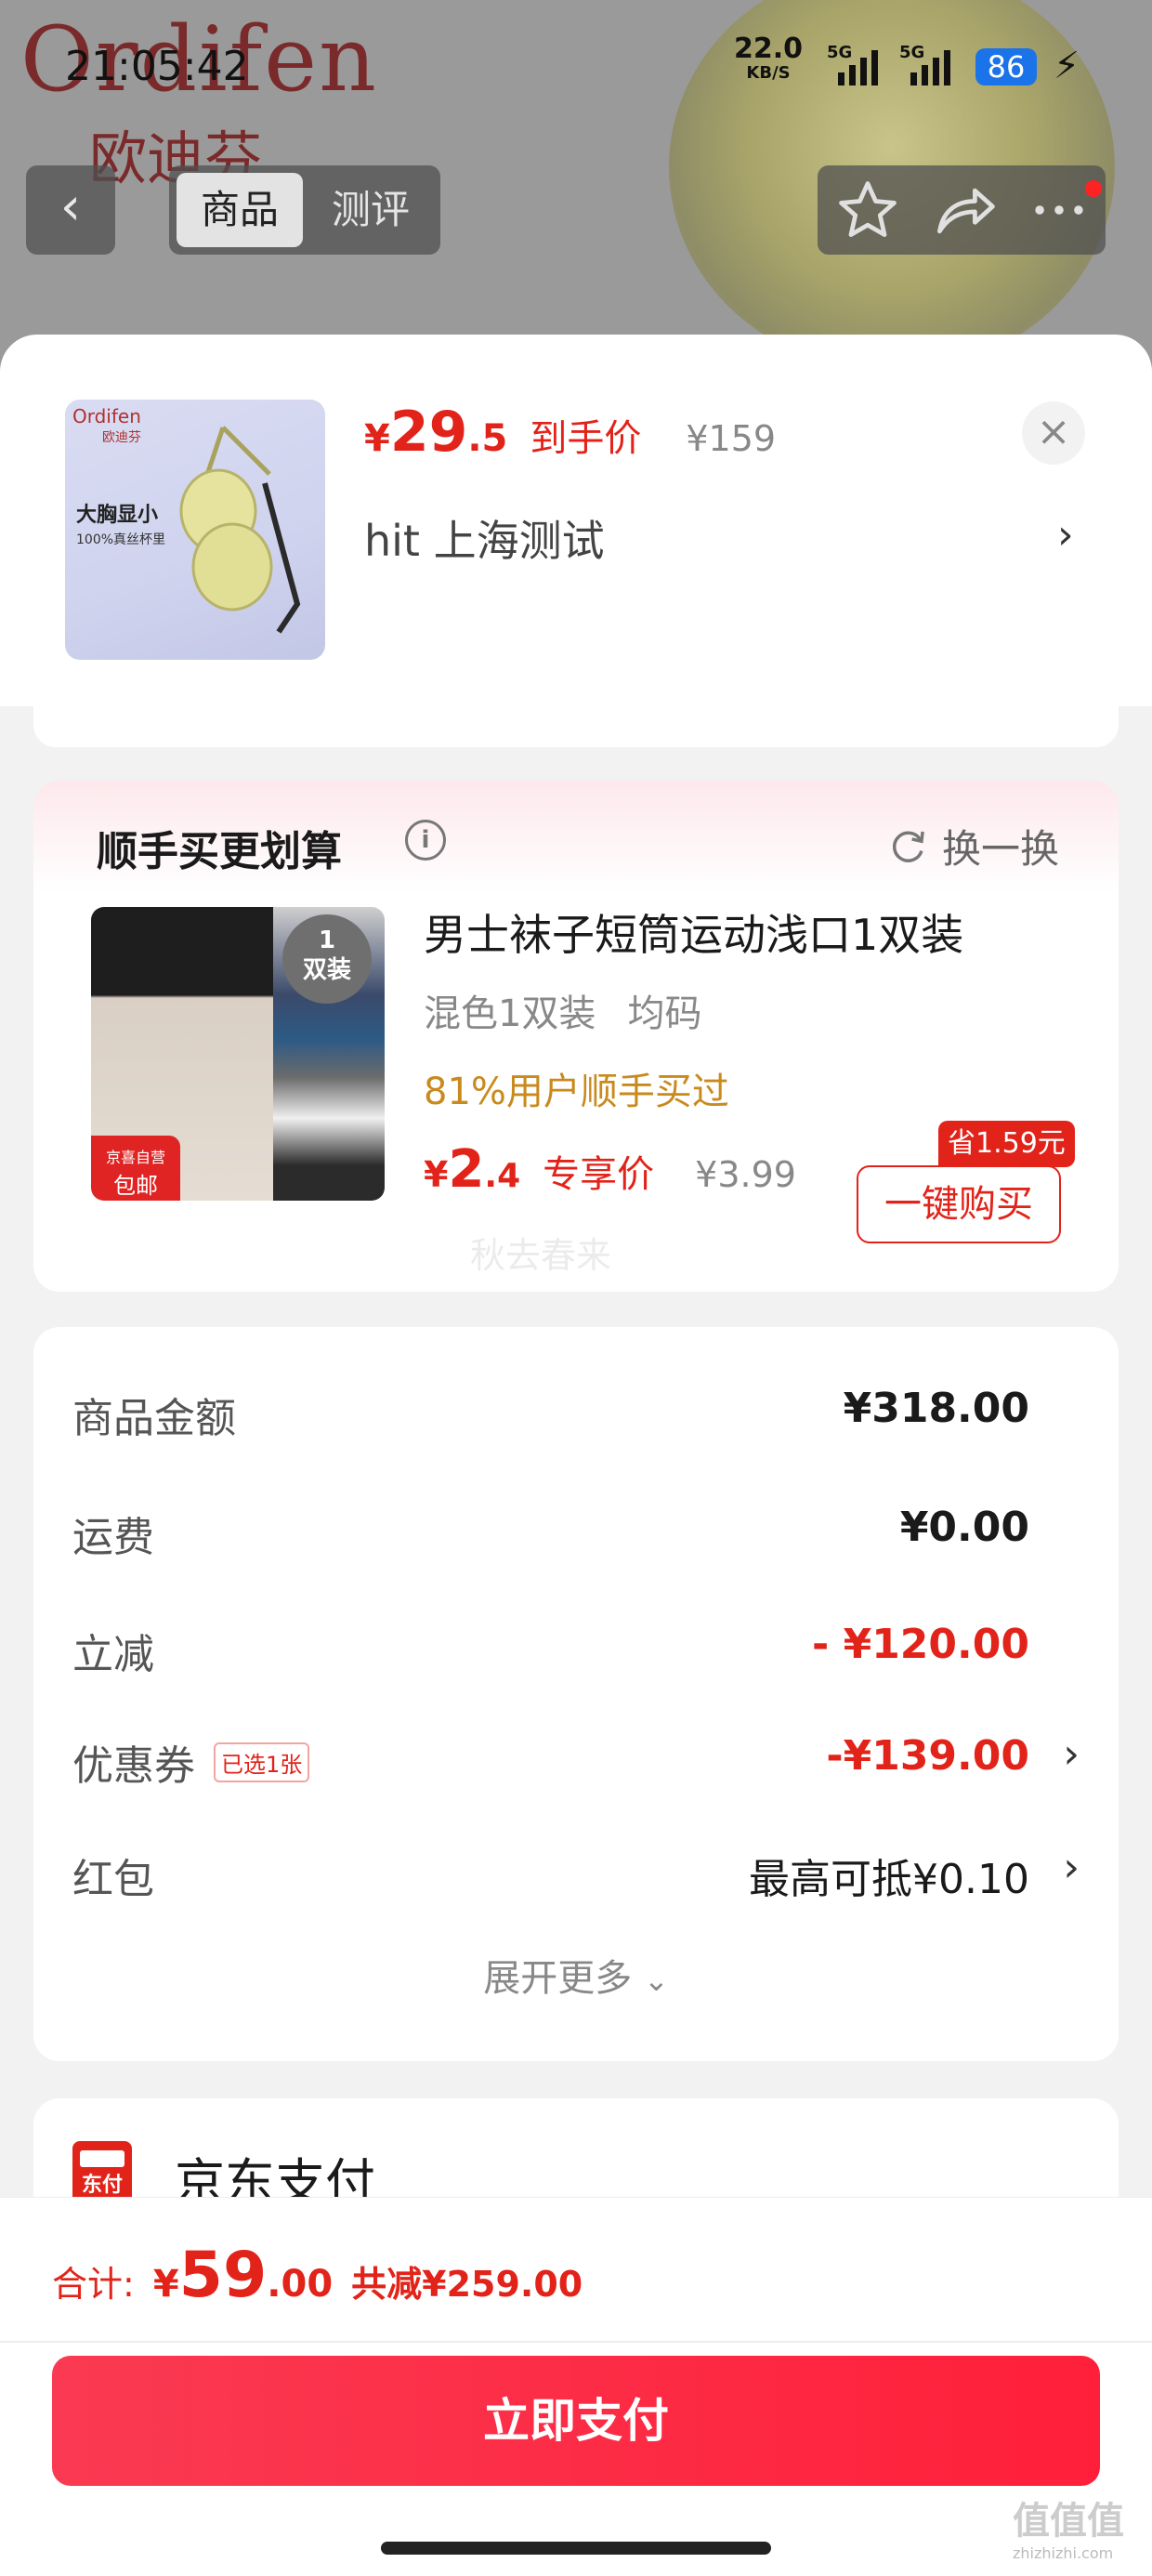  Describe the element at coordinates (121, 539) in the screenshot. I see `thumb-subslogan: 100%真丝杯里` at that location.